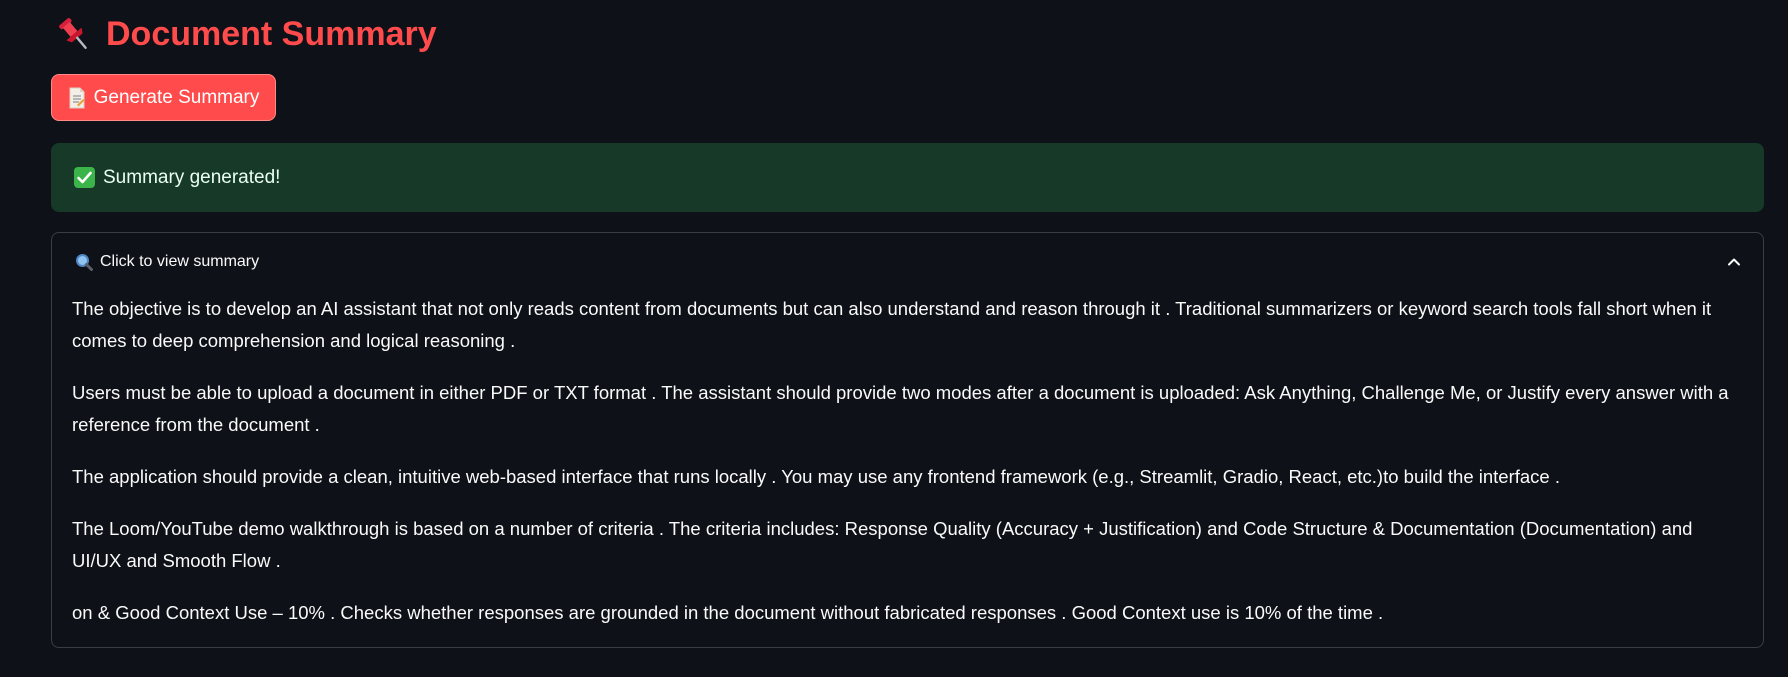 Image resolution: width=1788 pixels, height=677 pixels. Describe the element at coordinates (271, 33) in the screenshot. I see `page-title-text: Document Summary` at that location.